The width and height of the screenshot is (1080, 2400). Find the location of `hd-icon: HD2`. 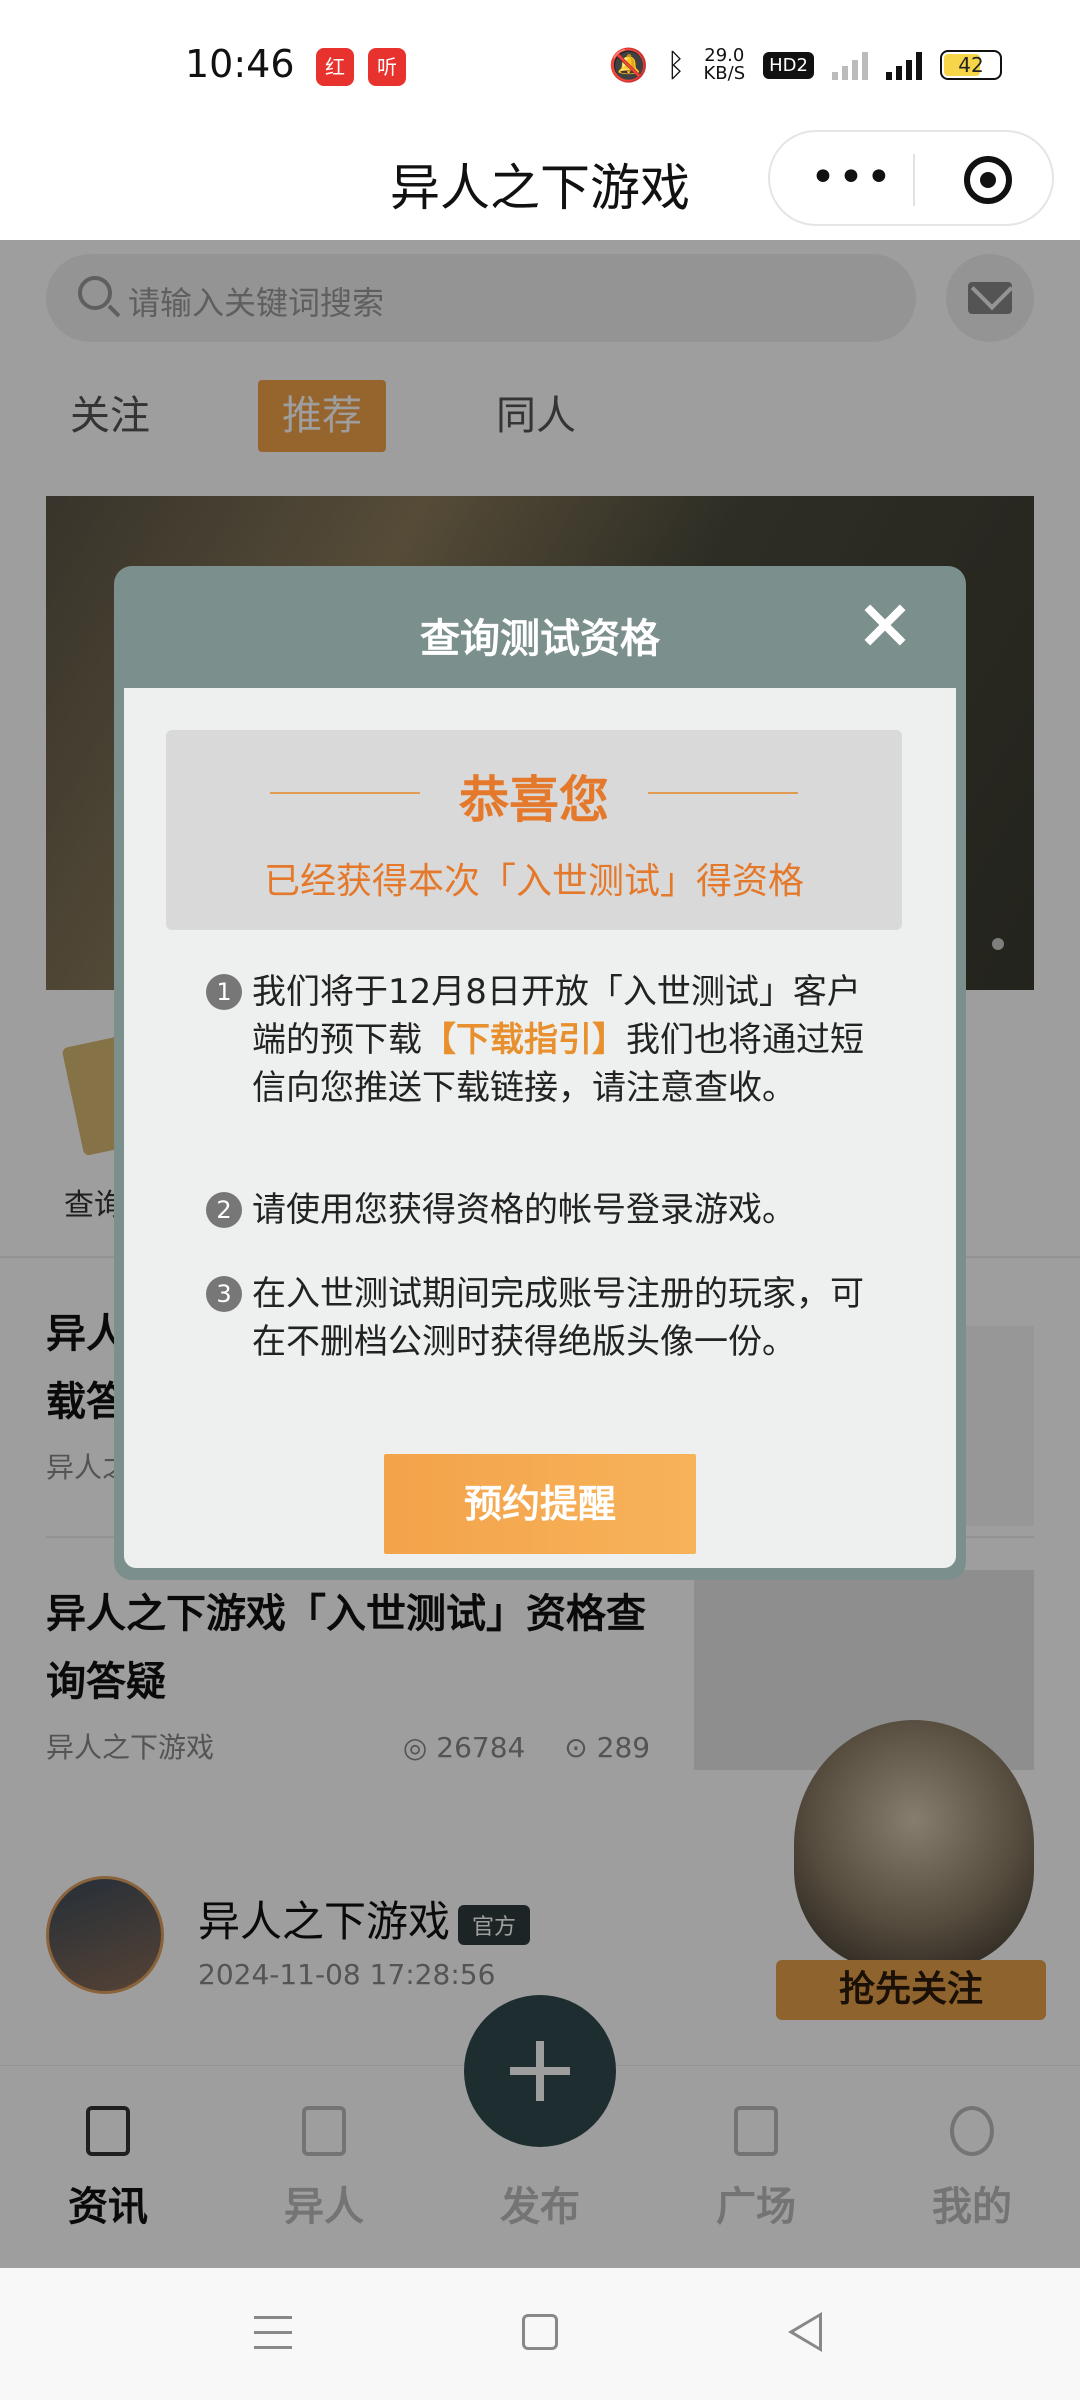

hd-icon: HD2 is located at coordinates (788, 65).